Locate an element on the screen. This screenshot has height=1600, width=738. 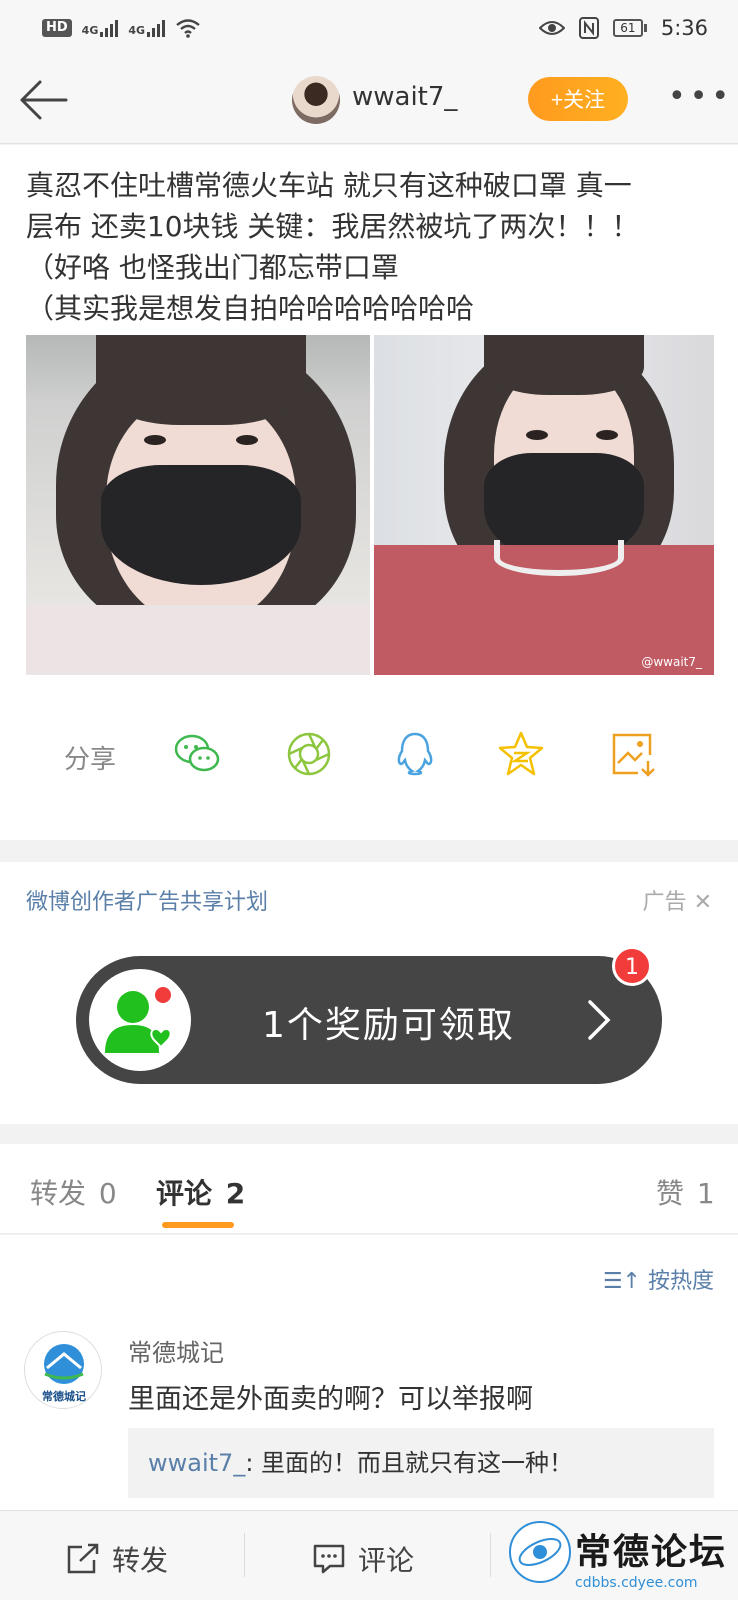
battery-icon: 61 is located at coordinates (629, 28).